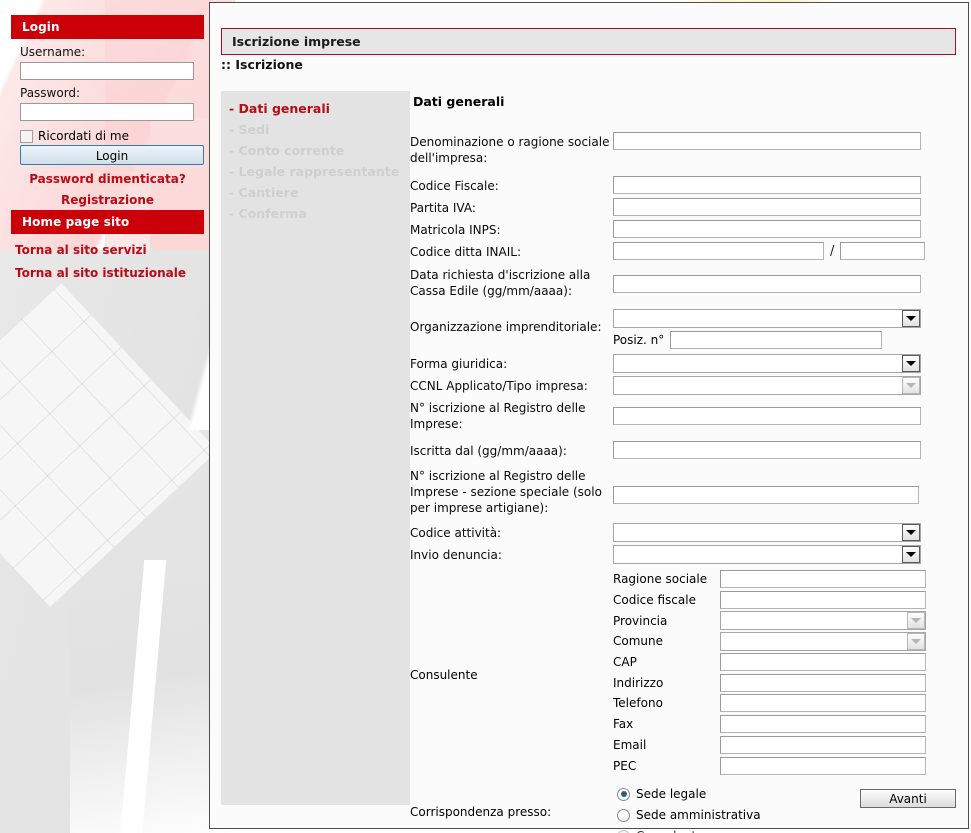  What do you see at coordinates (638, 641) in the screenshot?
I see `consulente-comune-label: Comune` at bounding box center [638, 641].